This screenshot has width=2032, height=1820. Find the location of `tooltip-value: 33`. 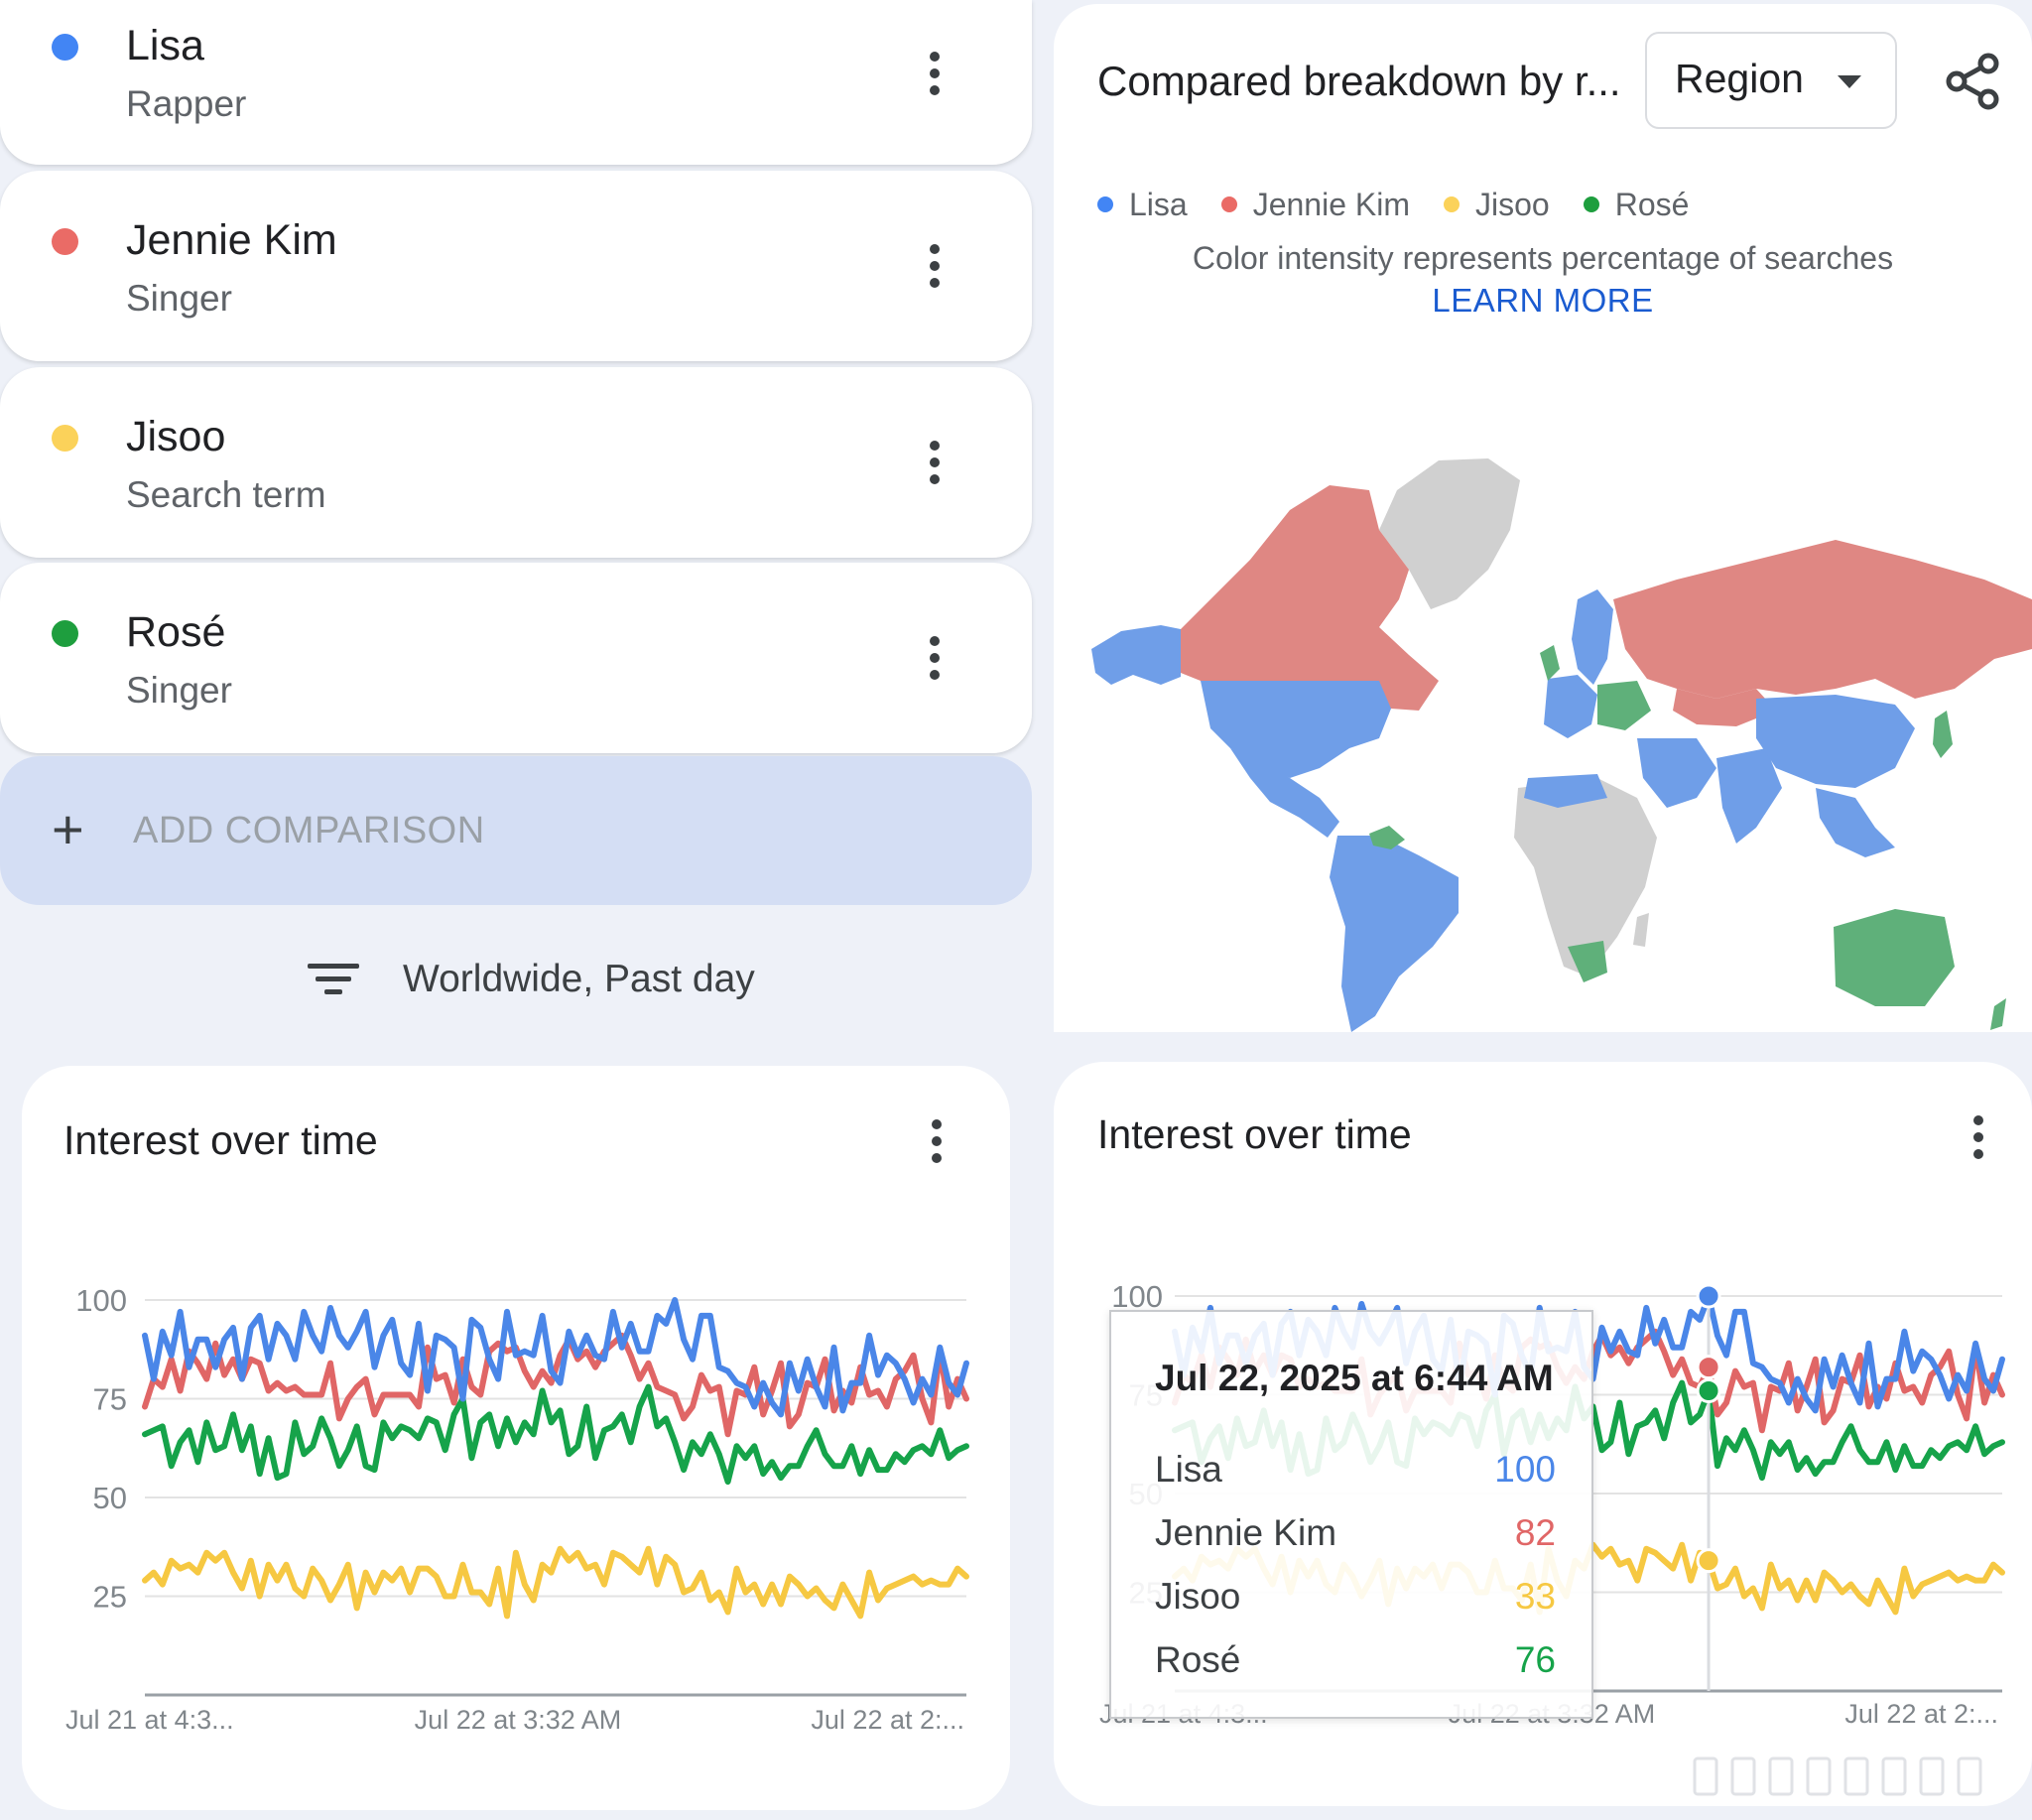

tooltip-value: 33 is located at coordinates (1535, 1596).